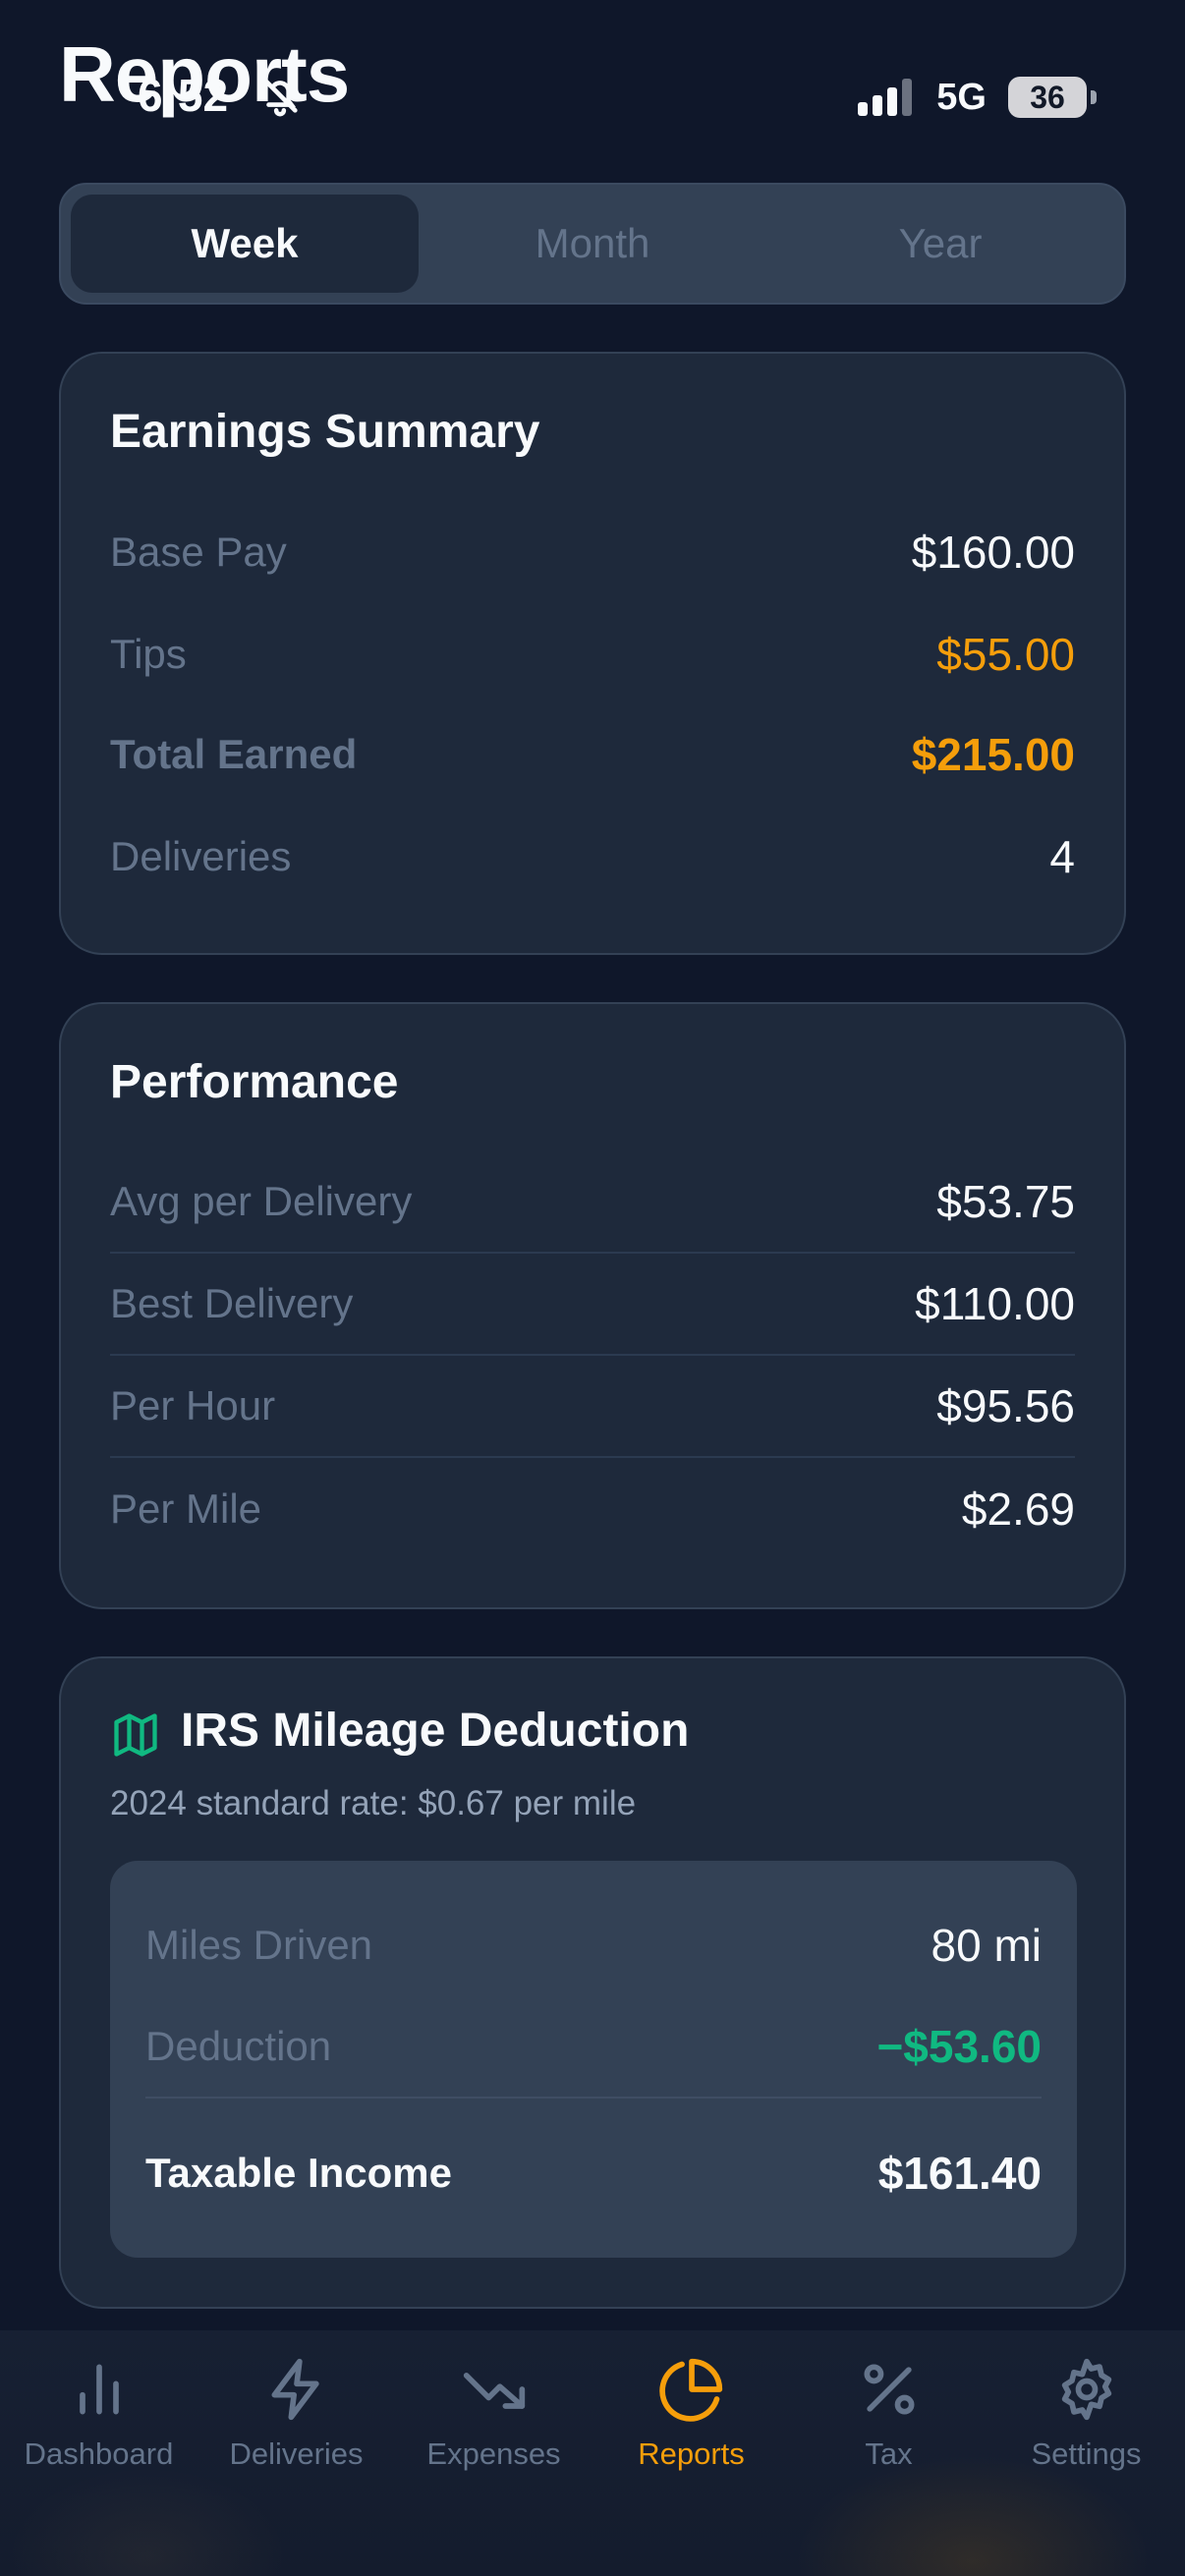  Describe the element at coordinates (995, 1303) in the screenshot. I see `best-delivery-value: $110.00` at that location.